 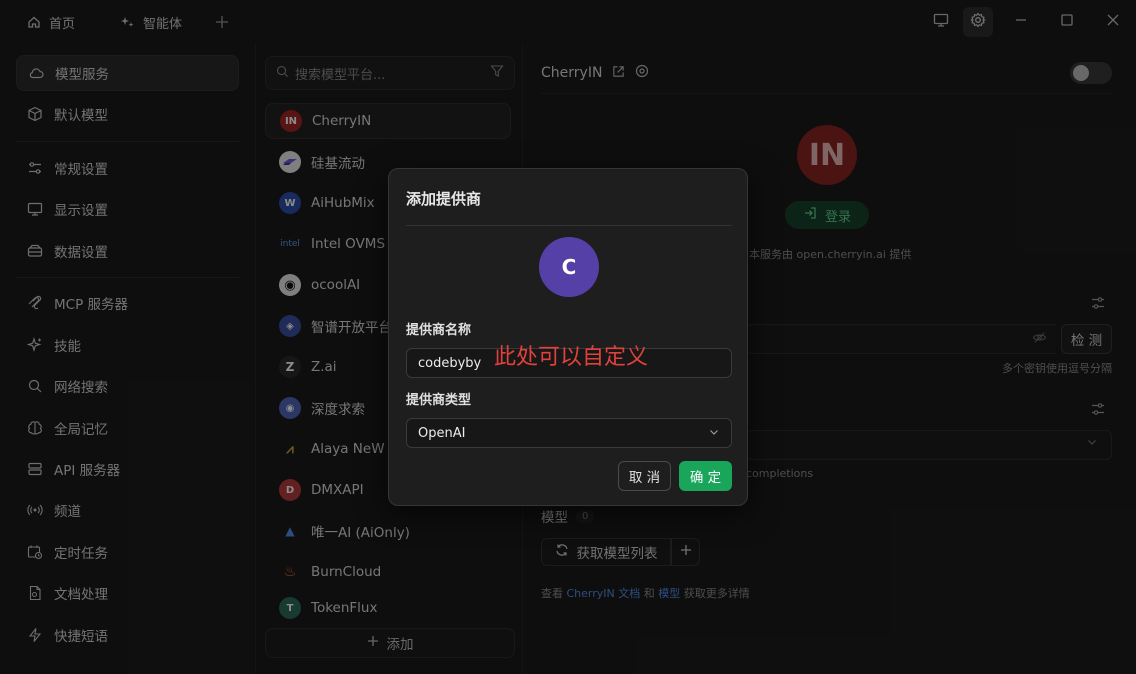 What do you see at coordinates (571, 357) in the screenshot?
I see `custom-annotation: 此处可以自定义` at bounding box center [571, 357].